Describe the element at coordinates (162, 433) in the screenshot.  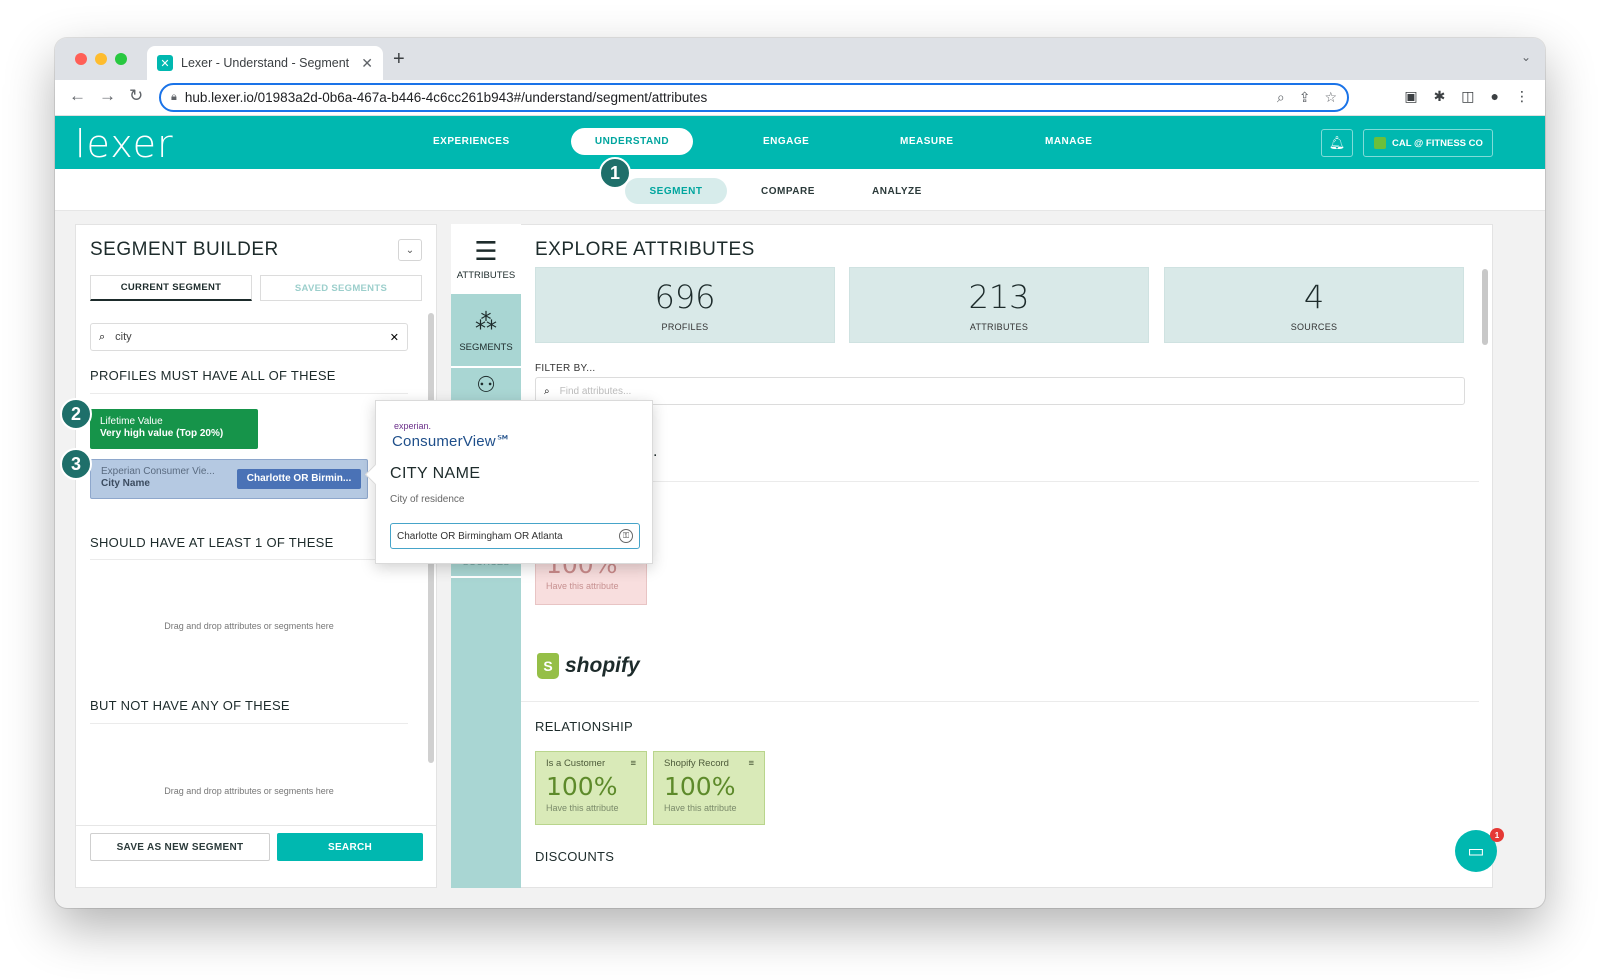
I see `chip-attribute-value: Very high value (Top 20%)` at that location.